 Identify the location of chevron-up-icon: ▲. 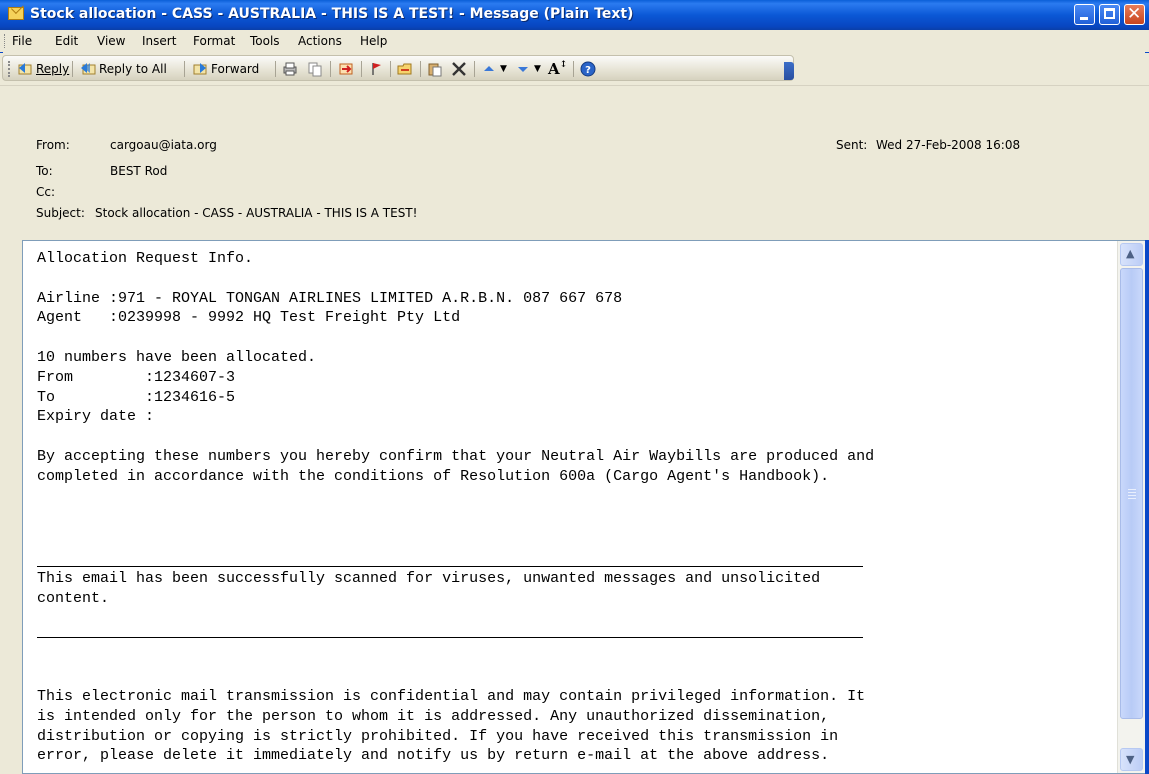
(1130, 253).